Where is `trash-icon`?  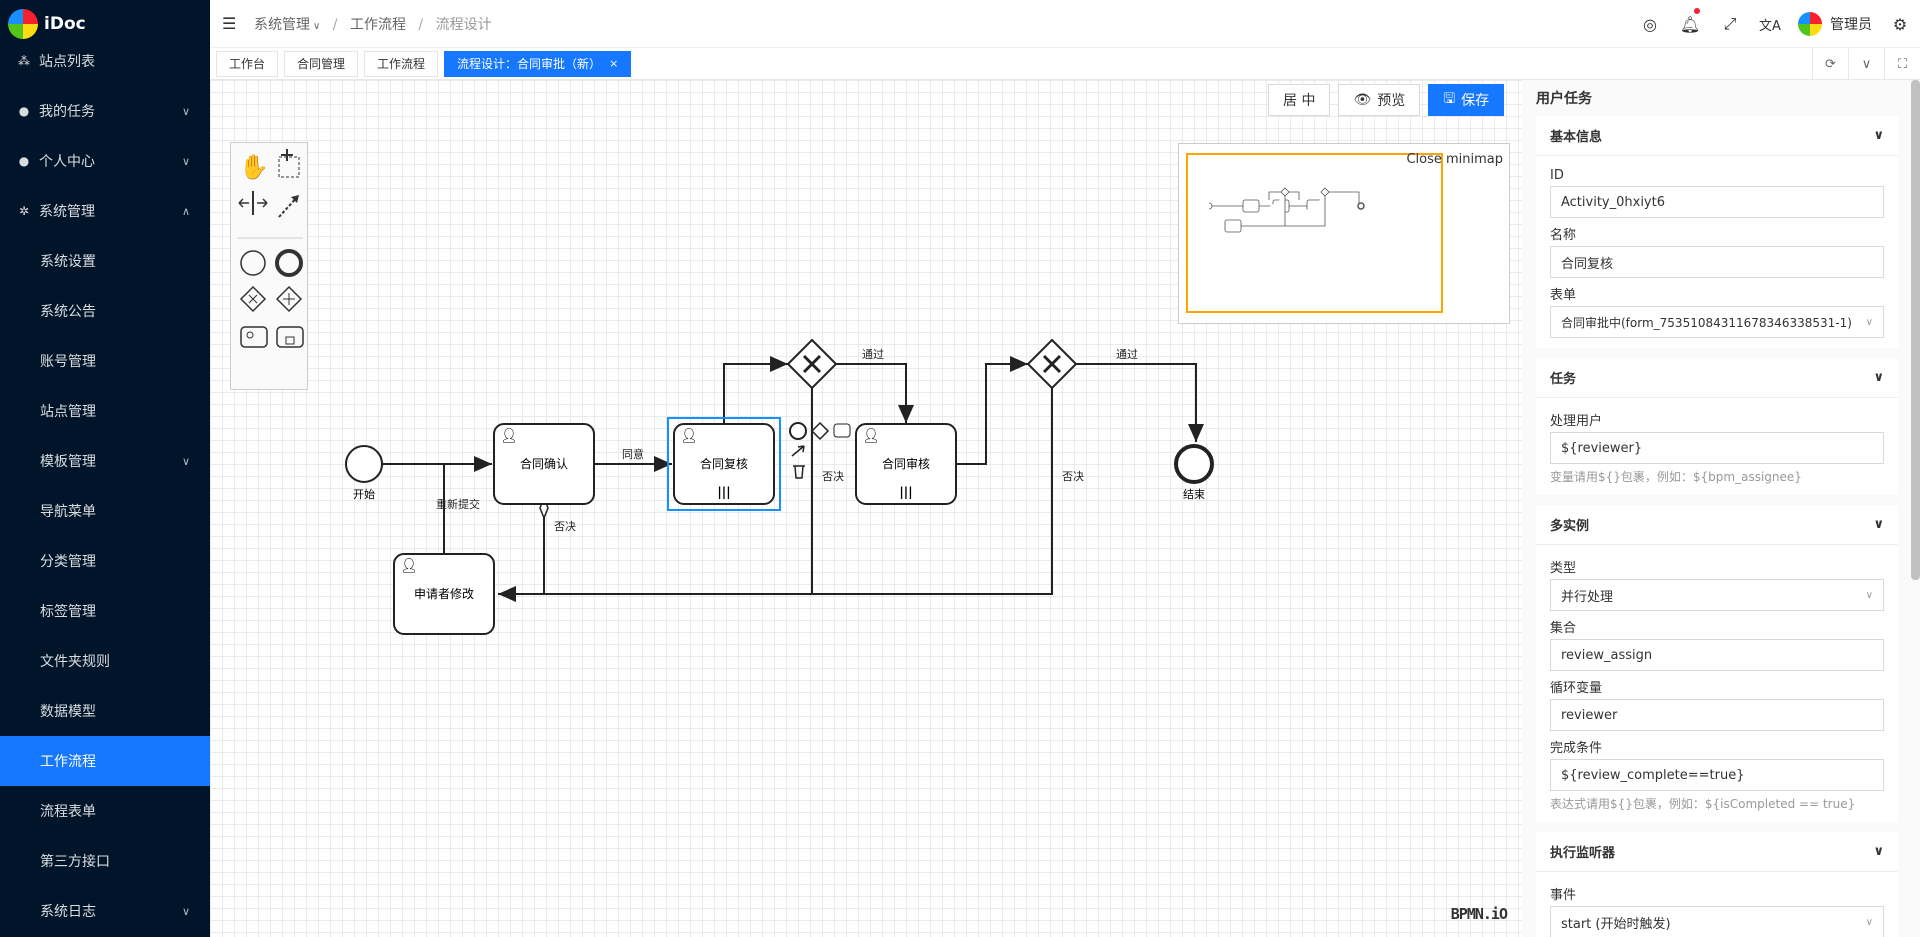 trash-icon is located at coordinates (799, 472).